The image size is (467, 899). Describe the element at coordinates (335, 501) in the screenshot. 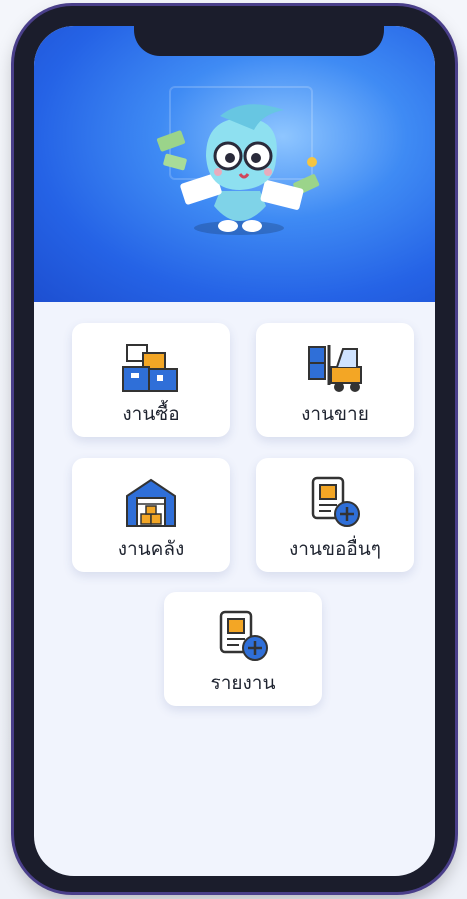

I see `document-add-icon` at that location.